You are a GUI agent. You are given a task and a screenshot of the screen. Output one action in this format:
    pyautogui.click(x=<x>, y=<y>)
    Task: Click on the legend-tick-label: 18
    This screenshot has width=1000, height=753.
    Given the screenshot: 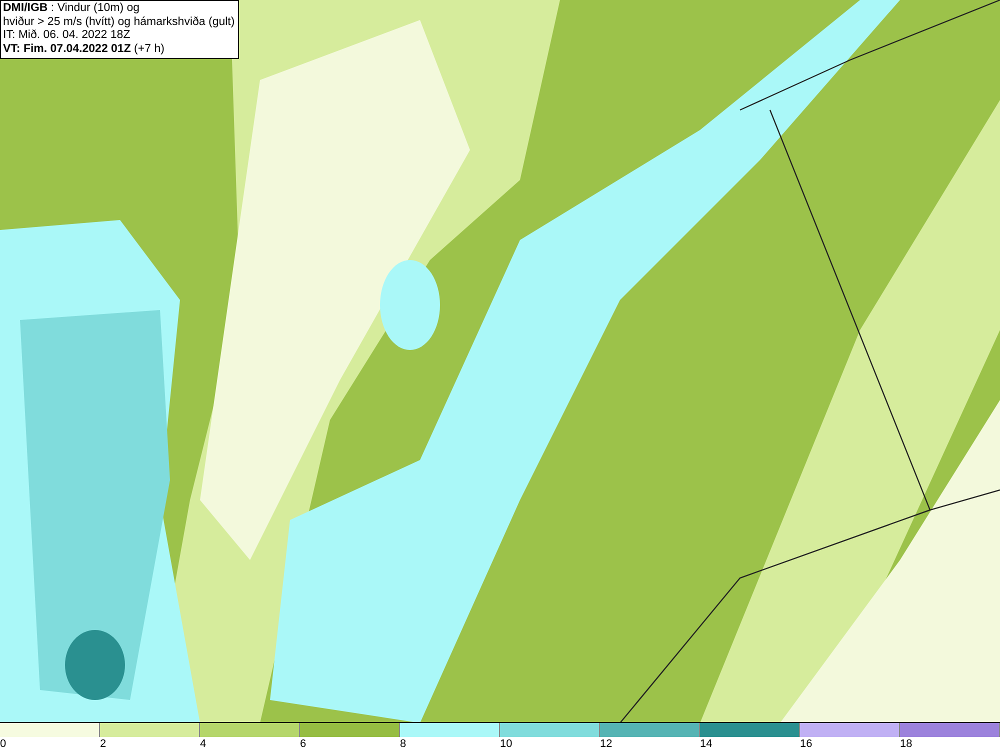 What is the action you would take?
    pyautogui.click(x=906, y=744)
    